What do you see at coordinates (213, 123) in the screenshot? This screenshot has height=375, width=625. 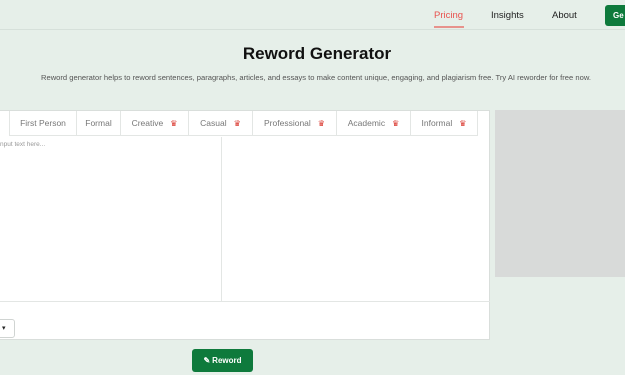 I see `tab-label: Casual` at bounding box center [213, 123].